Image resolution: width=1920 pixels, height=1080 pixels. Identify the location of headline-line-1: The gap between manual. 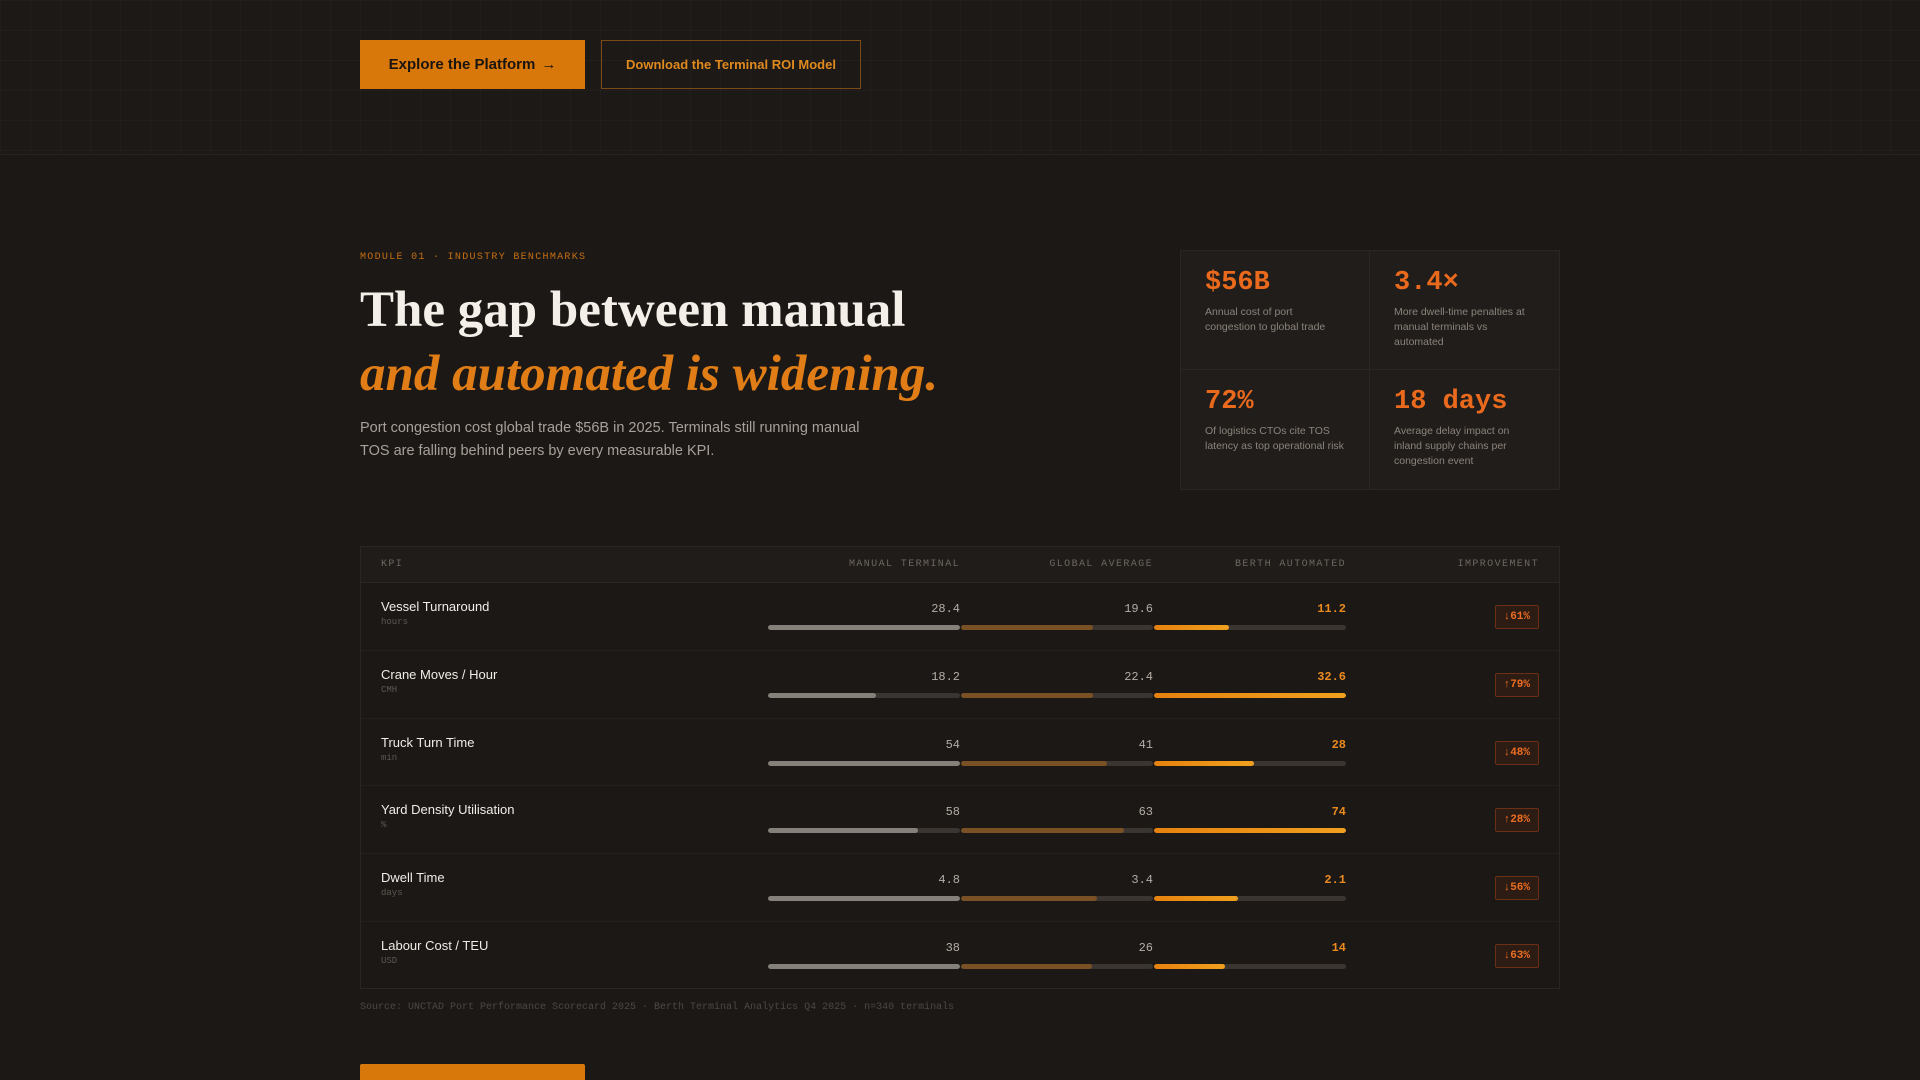
(633, 310).